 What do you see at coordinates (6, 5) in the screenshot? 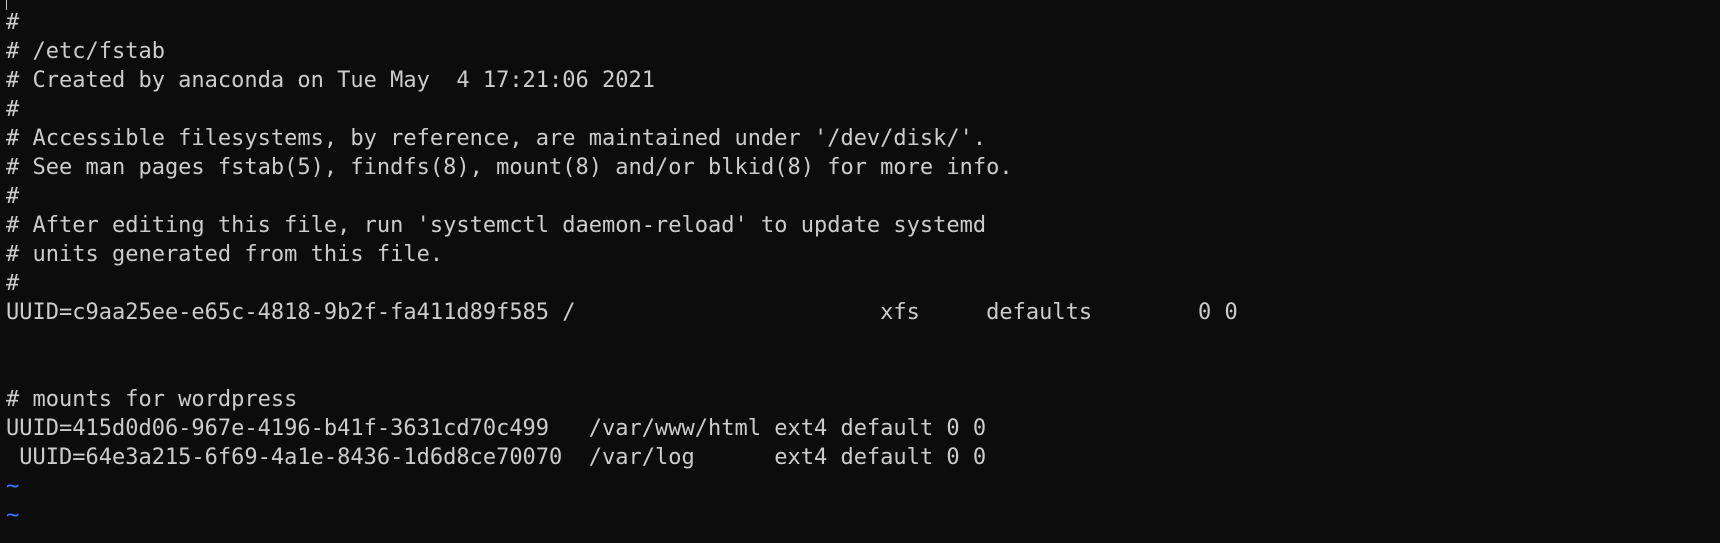
I see `text-cursor` at bounding box center [6, 5].